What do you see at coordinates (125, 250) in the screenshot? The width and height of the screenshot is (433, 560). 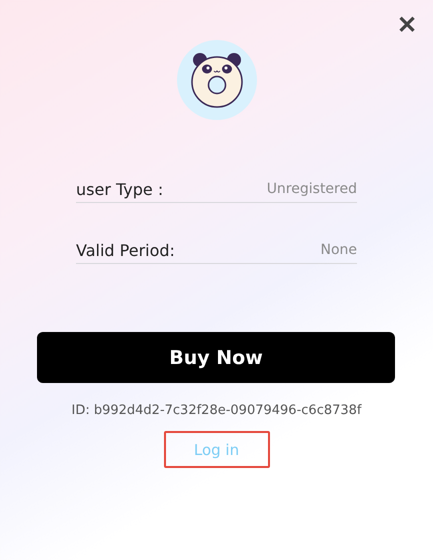 I see `field-label: Valid Period:` at bounding box center [125, 250].